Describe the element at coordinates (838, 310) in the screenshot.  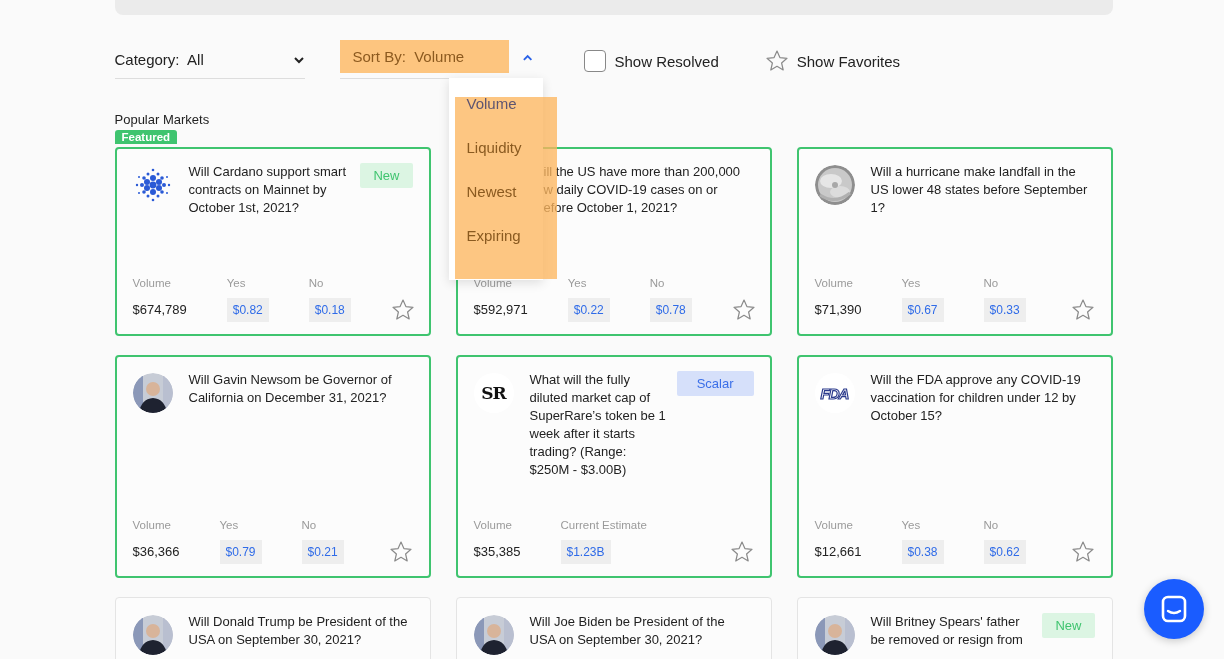
I see `stat-value: $71,390` at that location.